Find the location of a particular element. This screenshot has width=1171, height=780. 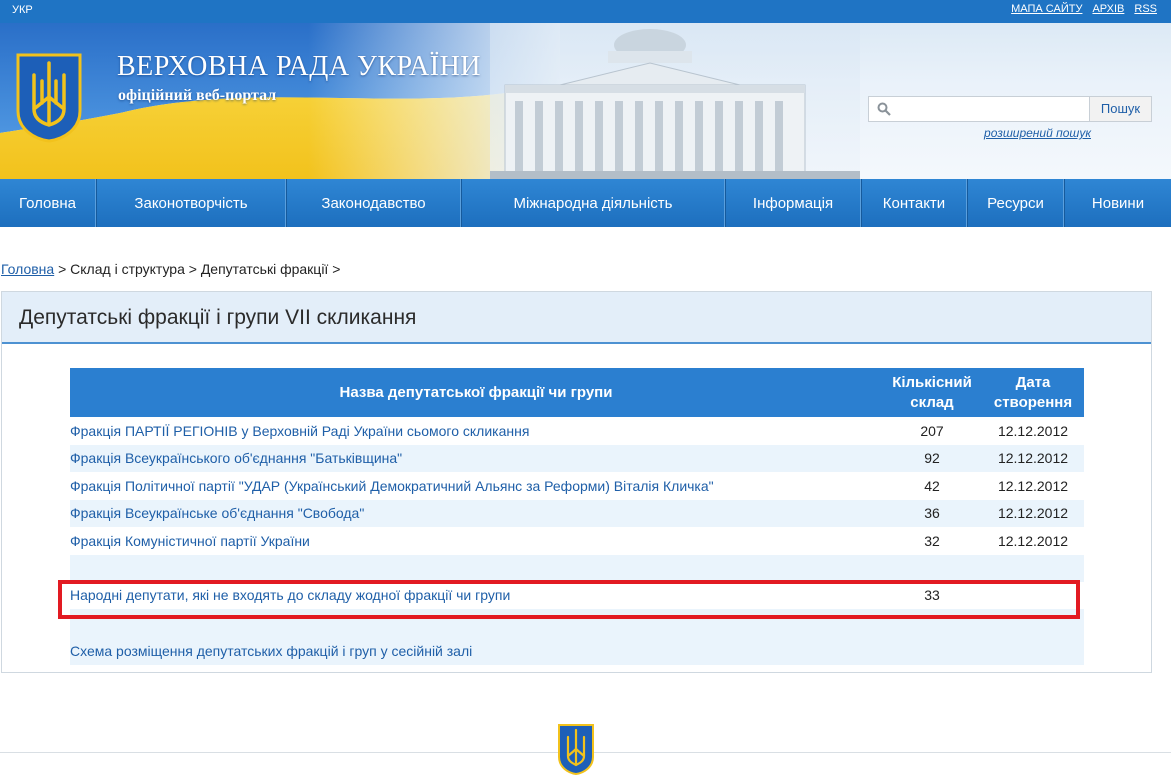

search-button: Пошук is located at coordinates (1121, 109).